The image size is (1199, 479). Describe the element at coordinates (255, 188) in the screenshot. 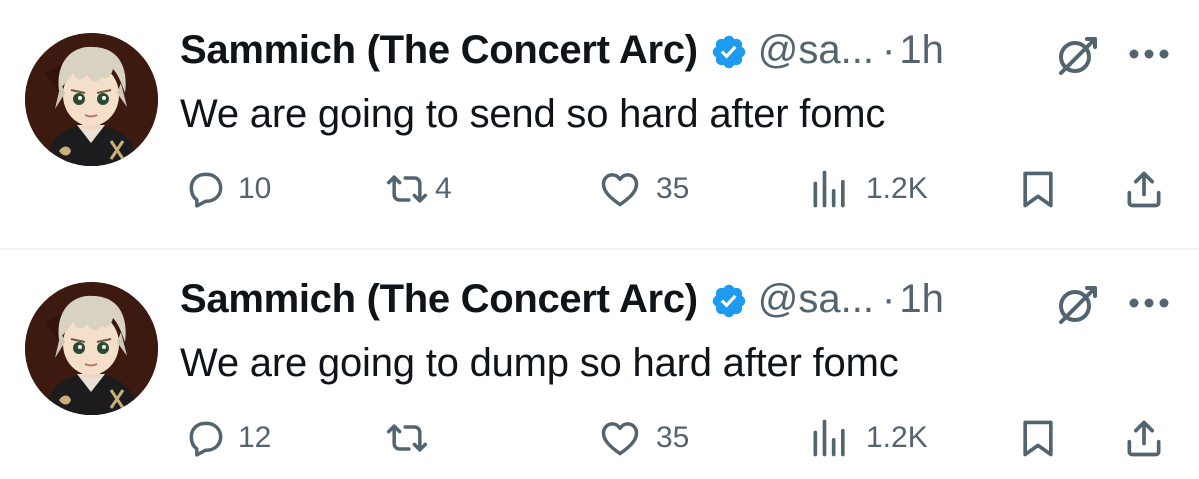

I see `reply-count: 10` at that location.